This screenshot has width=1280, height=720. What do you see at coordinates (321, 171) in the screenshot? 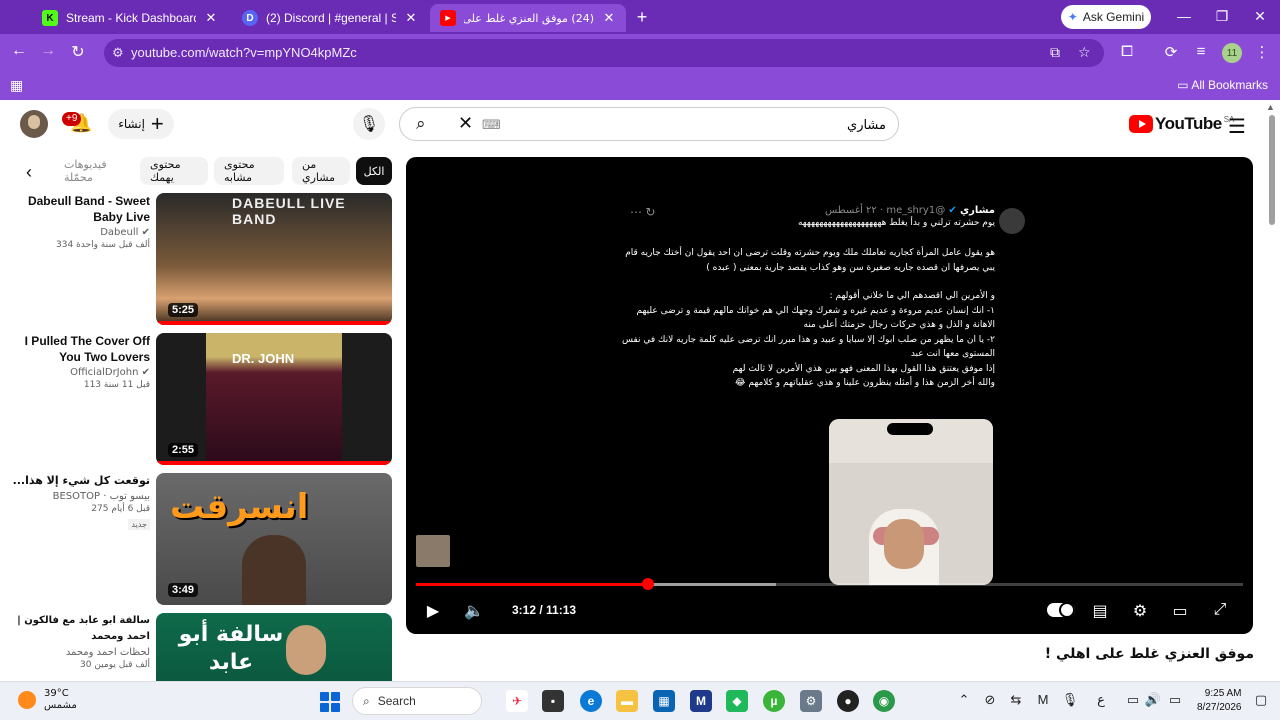
I see `chip-from-channel: من مشاري` at bounding box center [321, 171].